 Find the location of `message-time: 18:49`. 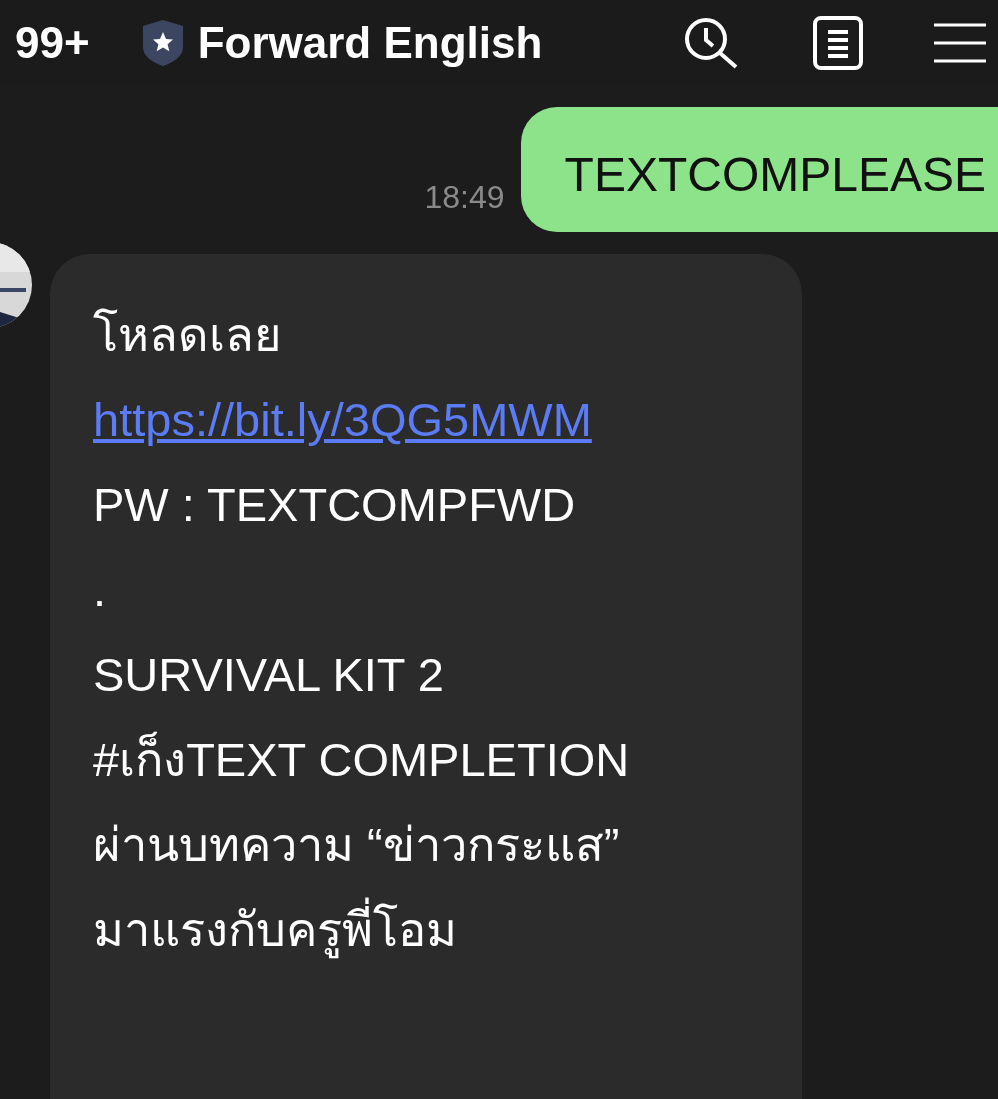

message-time: 18:49 is located at coordinates (464, 197).